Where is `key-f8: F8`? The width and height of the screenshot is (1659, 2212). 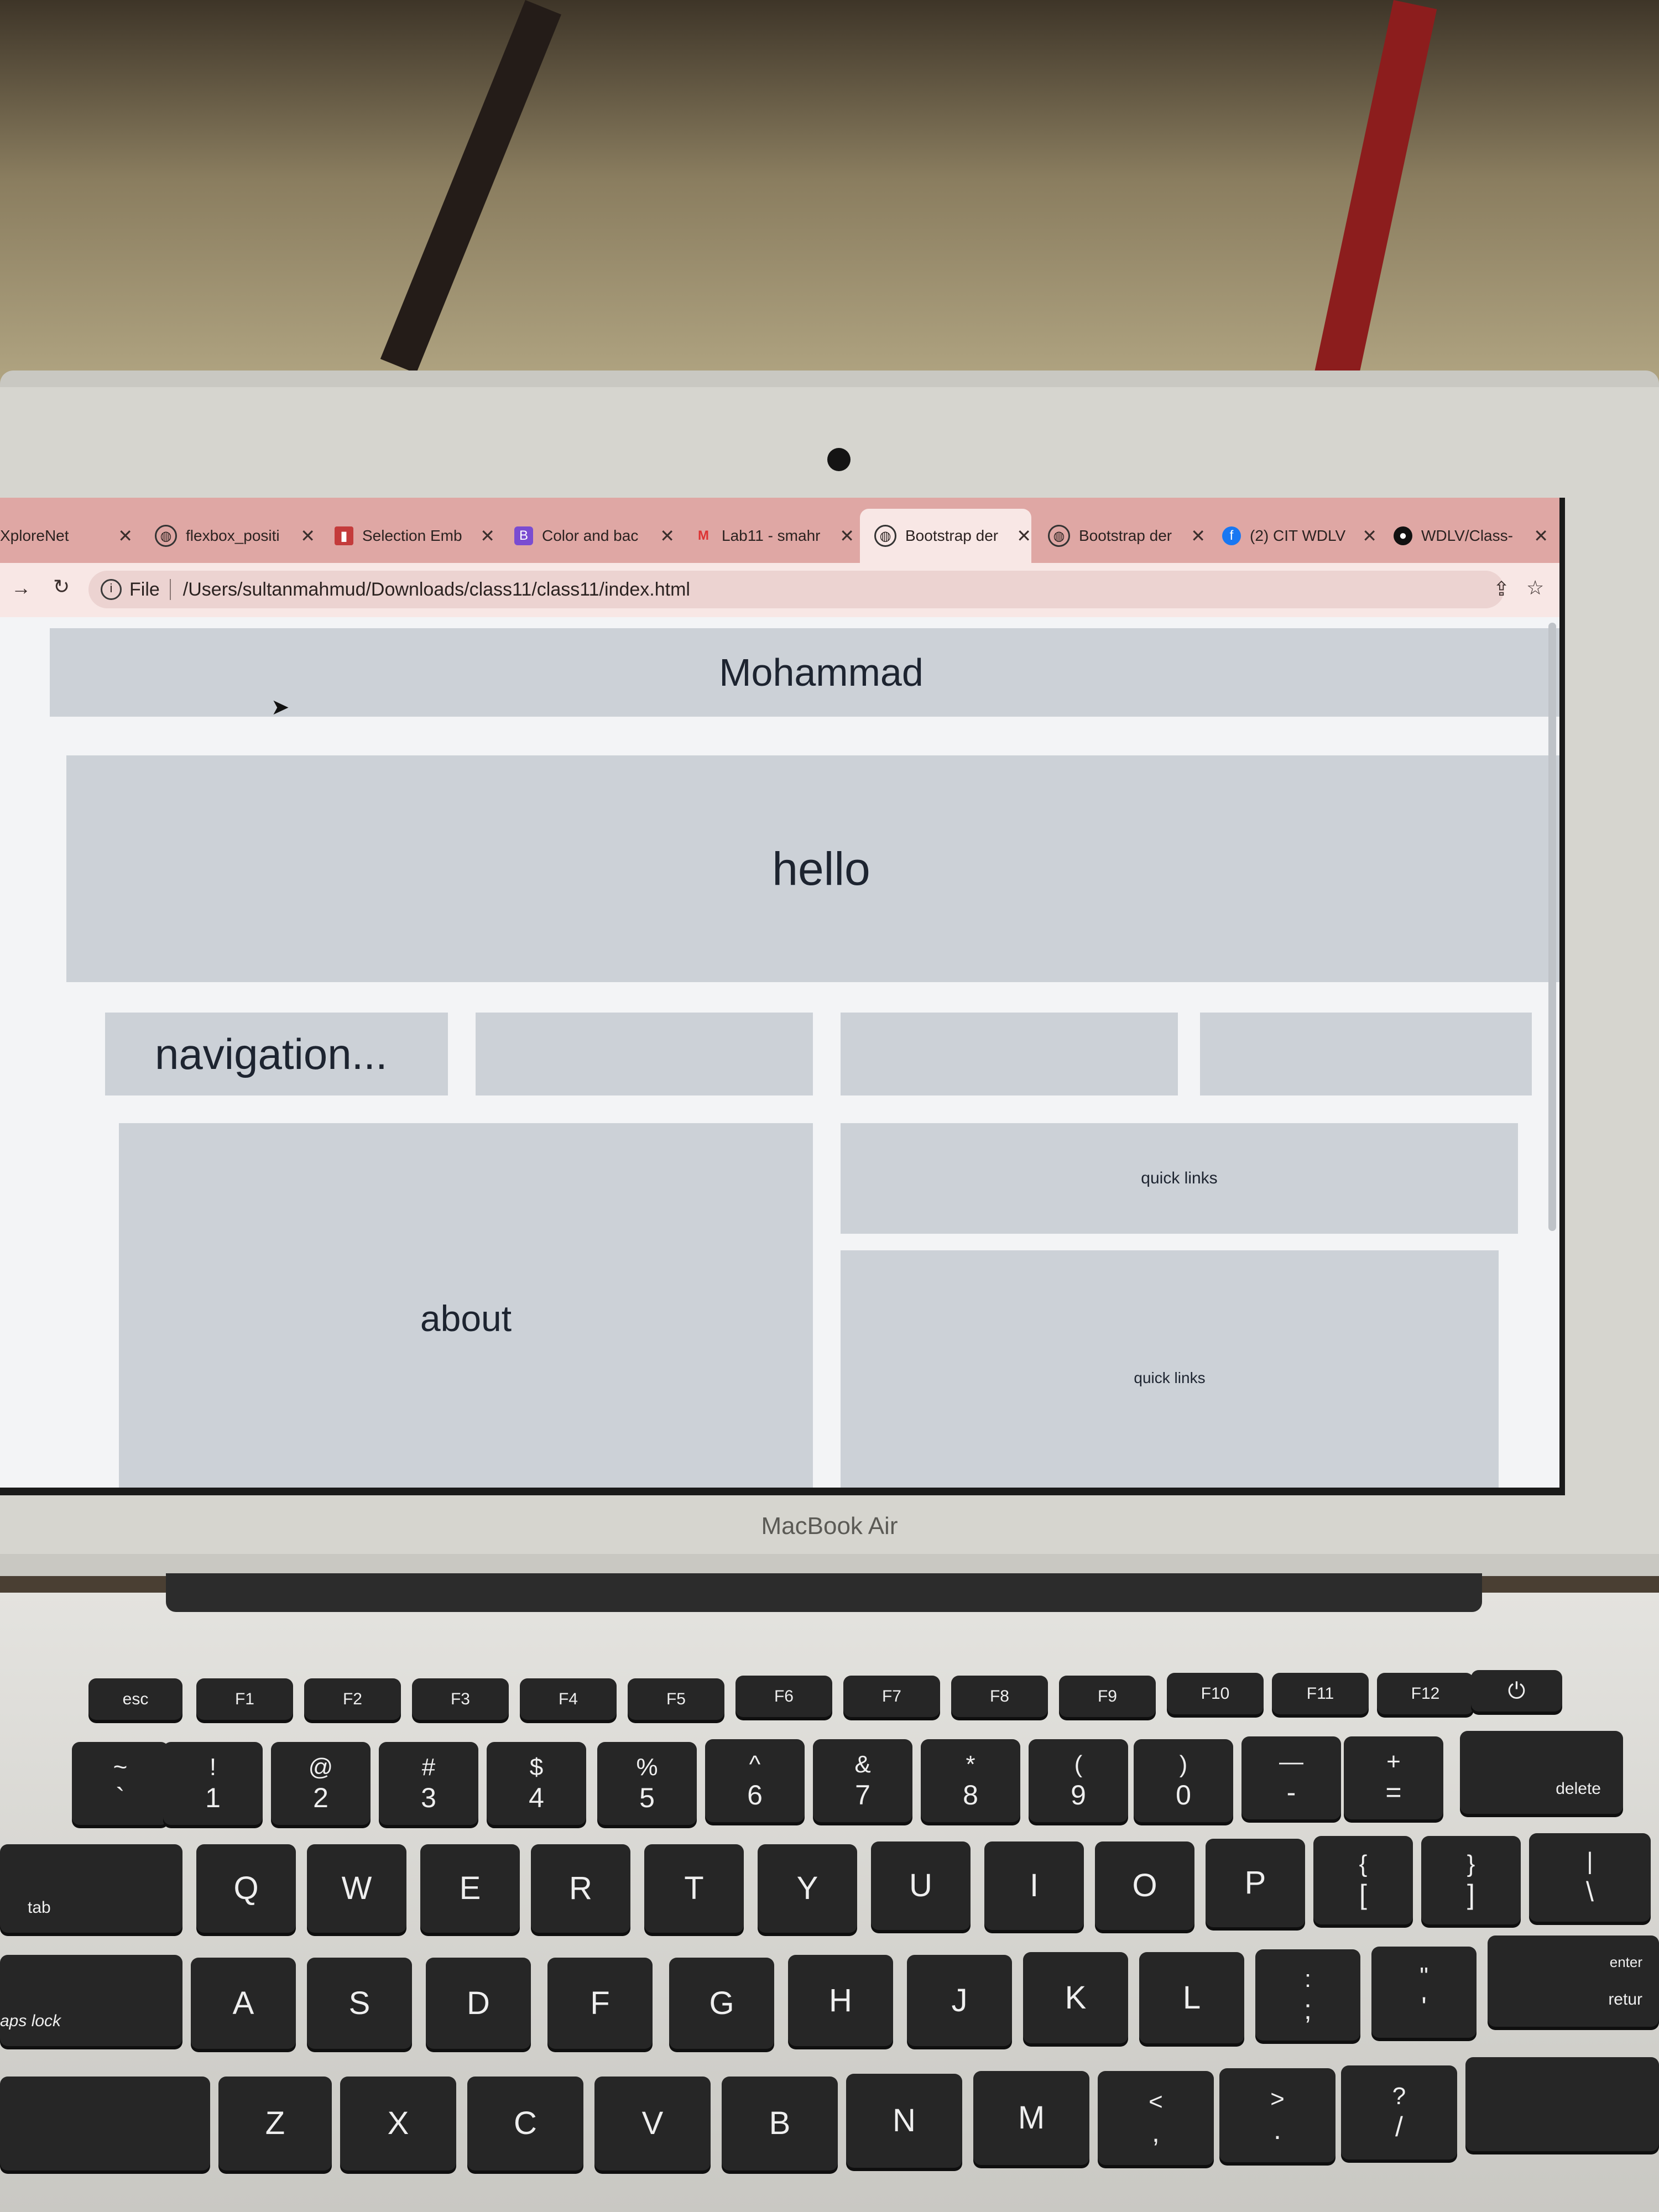
key-f8: F8 is located at coordinates (1000, 1696).